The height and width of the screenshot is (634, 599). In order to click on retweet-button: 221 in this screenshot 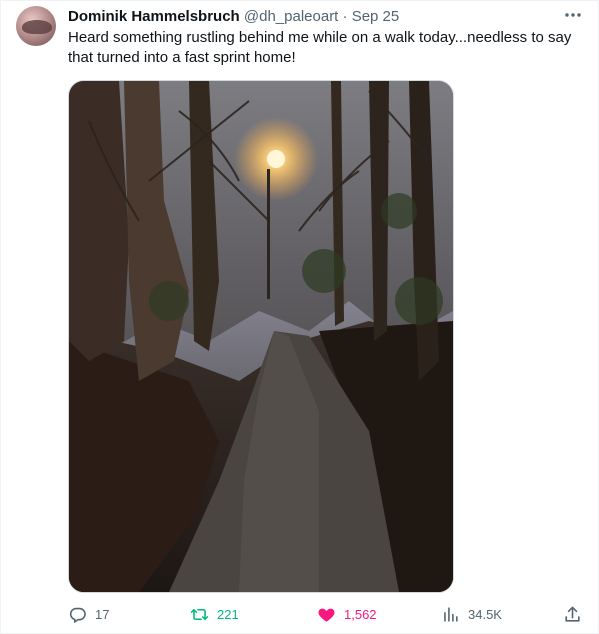, I will do `click(214, 614)`.